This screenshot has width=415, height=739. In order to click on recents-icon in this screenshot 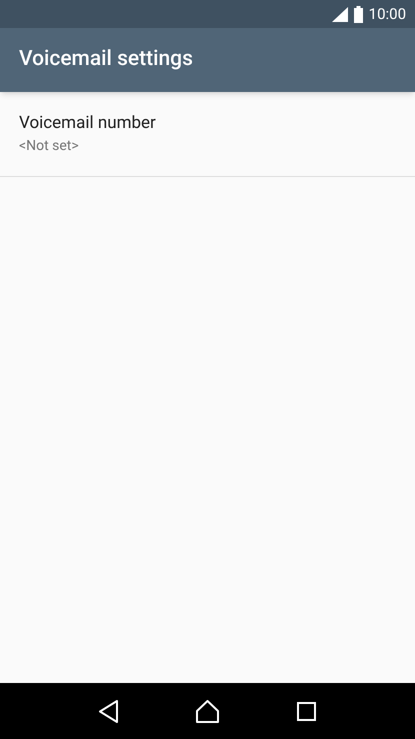, I will do `click(306, 711)`.